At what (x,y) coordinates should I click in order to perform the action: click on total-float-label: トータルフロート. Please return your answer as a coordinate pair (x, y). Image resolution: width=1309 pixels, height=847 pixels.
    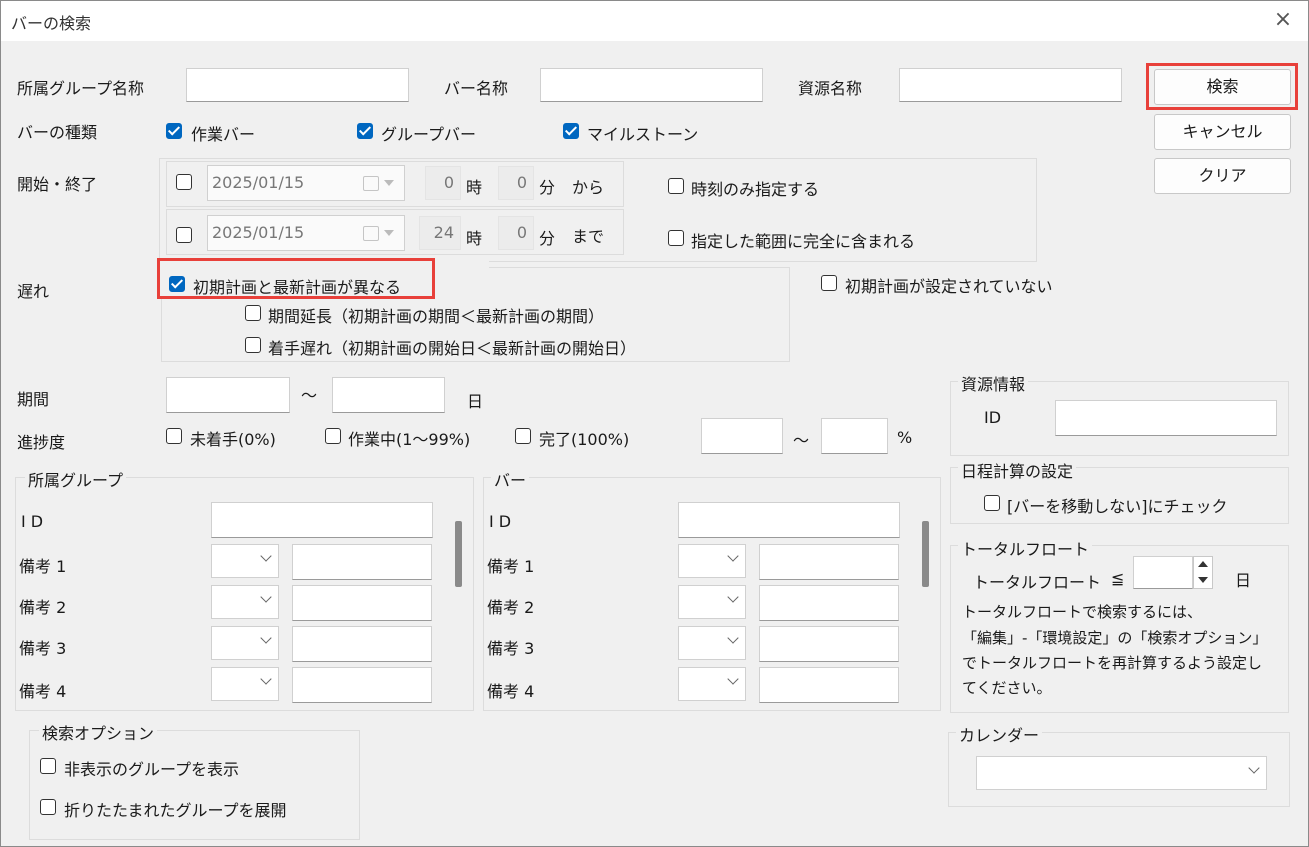
    Looking at the image, I should click on (1037, 582).